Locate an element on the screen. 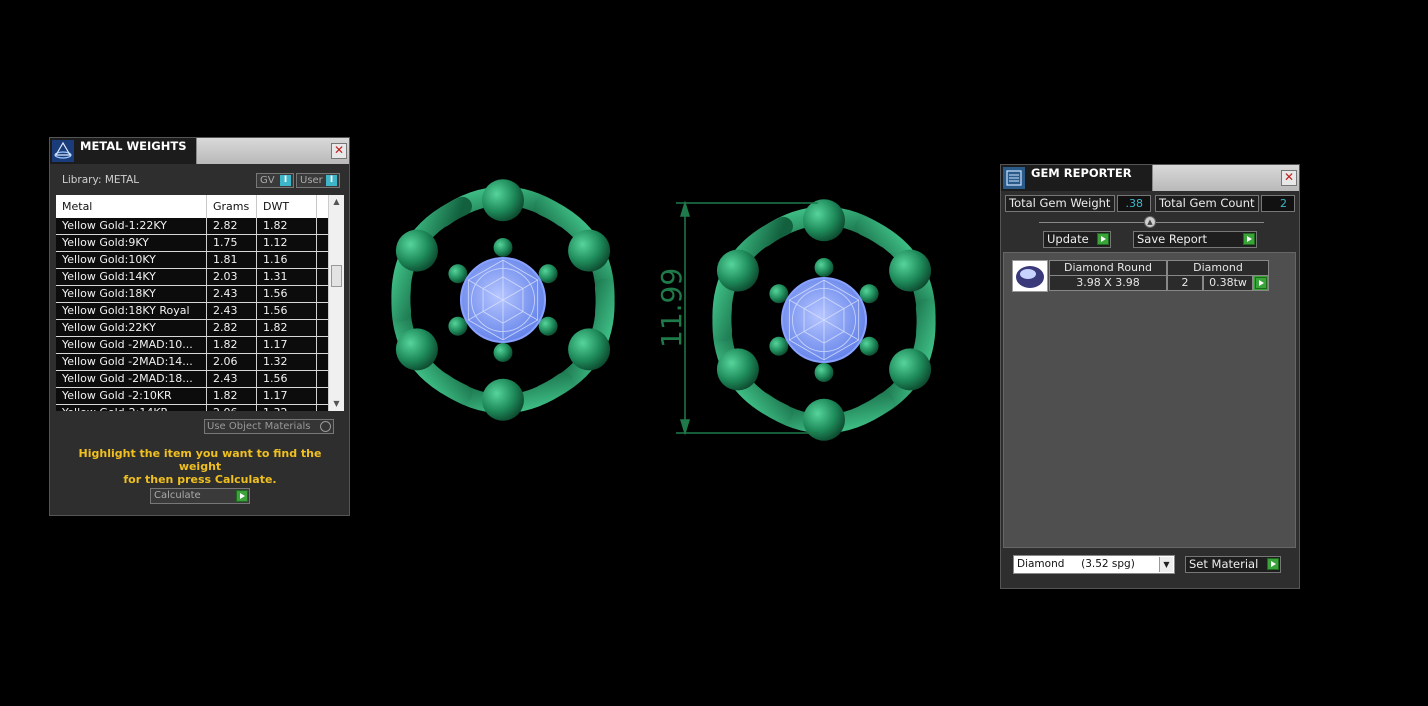 The width and height of the screenshot is (1428, 706). calculate-hint-line-2: for then press Calculate. is located at coordinates (200, 479).